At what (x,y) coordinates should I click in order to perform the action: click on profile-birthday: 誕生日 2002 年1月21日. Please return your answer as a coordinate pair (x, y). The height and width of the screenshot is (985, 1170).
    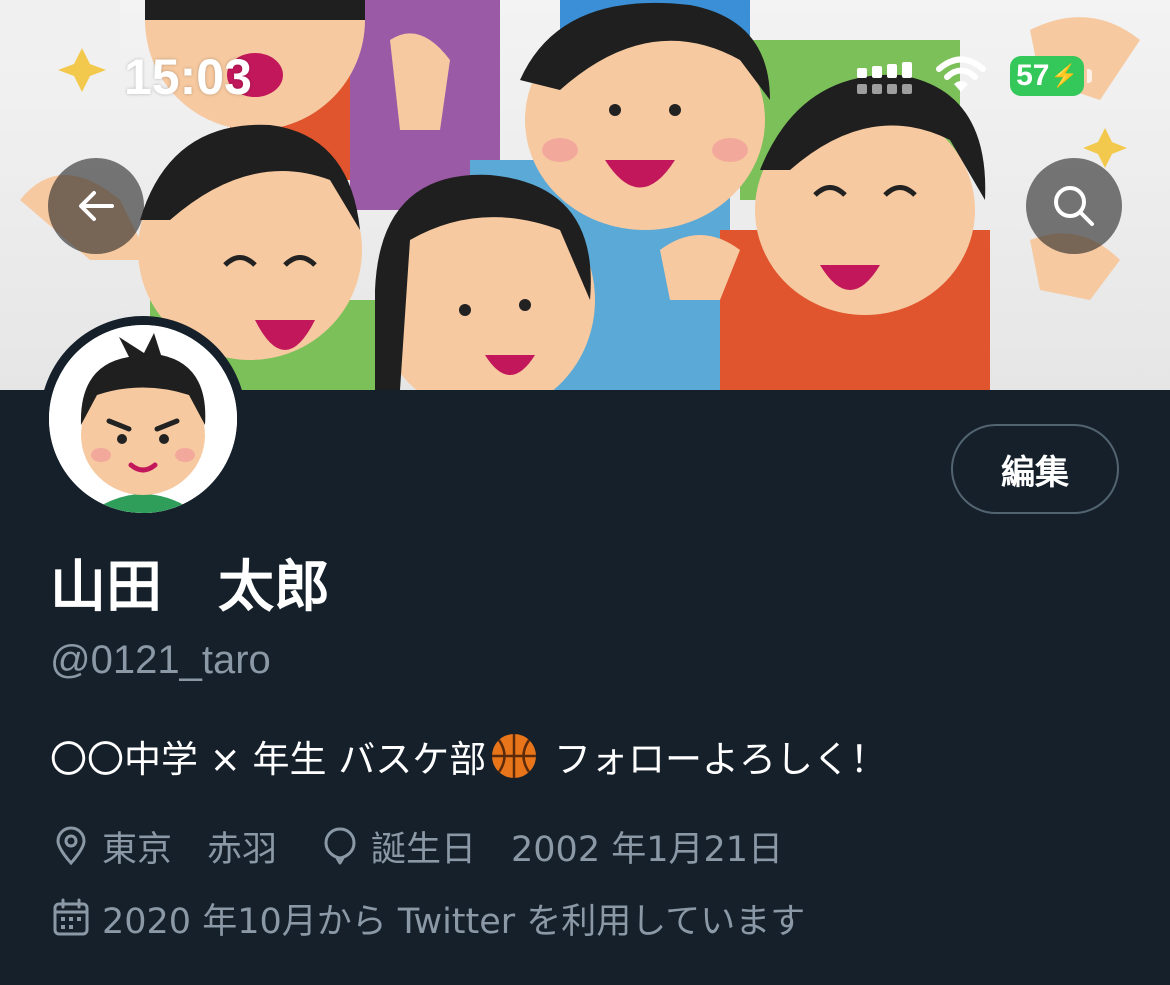
    Looking at the image, I should click on (551, 846).